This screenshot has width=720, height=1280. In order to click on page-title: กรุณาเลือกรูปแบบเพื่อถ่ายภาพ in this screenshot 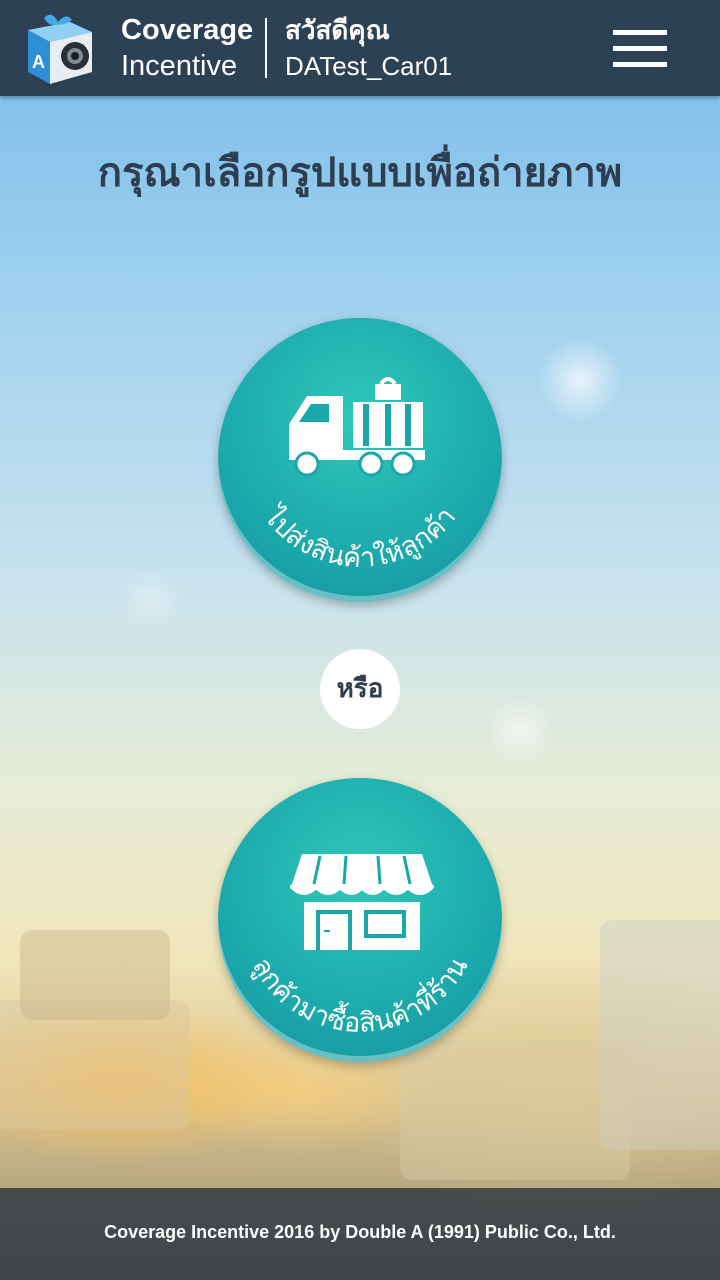, I will do `click(360, 173)`.